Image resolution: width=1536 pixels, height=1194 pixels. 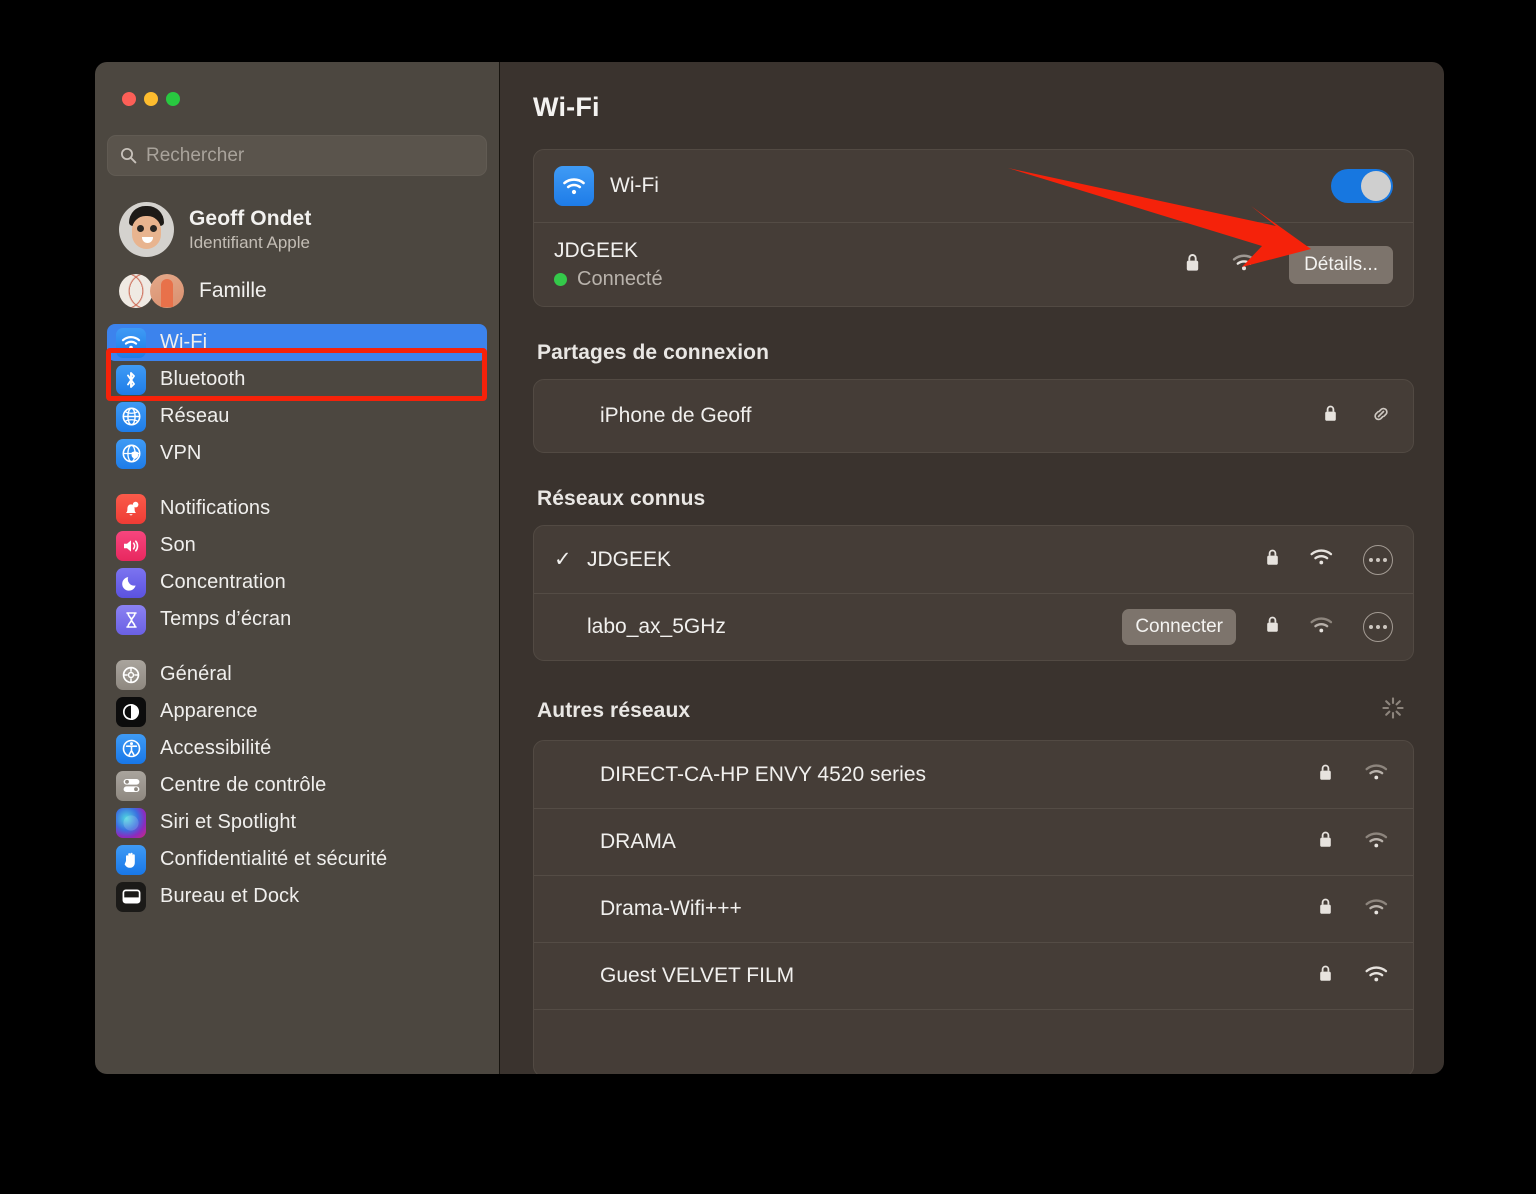 I want to click on family-label: Famille, so click(x=233, y=290).